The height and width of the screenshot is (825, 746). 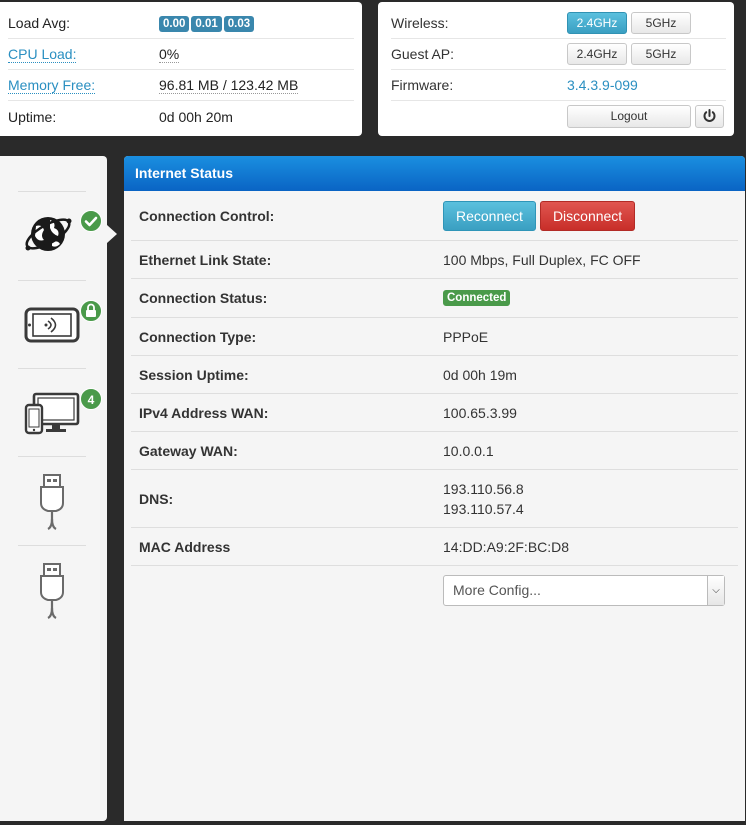 What do you see at coordinates (434, 173) in the screenshot?
I see `panel-title: Internet Status` at bounding box center [434, 173].